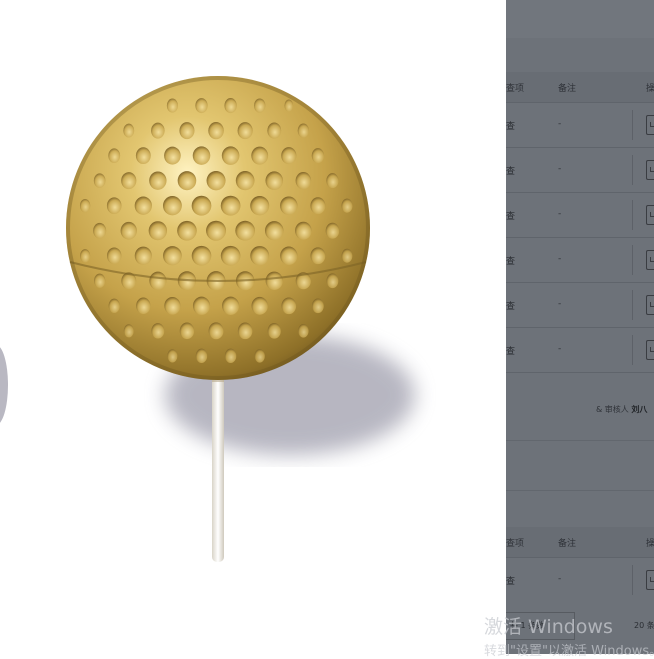 The width and height of the screenshot is (654, 659). What do you see at coordinates (639, 409) in the screenshot?
I see `reviewer-name: 刘八` at bounding box center [639, 409].